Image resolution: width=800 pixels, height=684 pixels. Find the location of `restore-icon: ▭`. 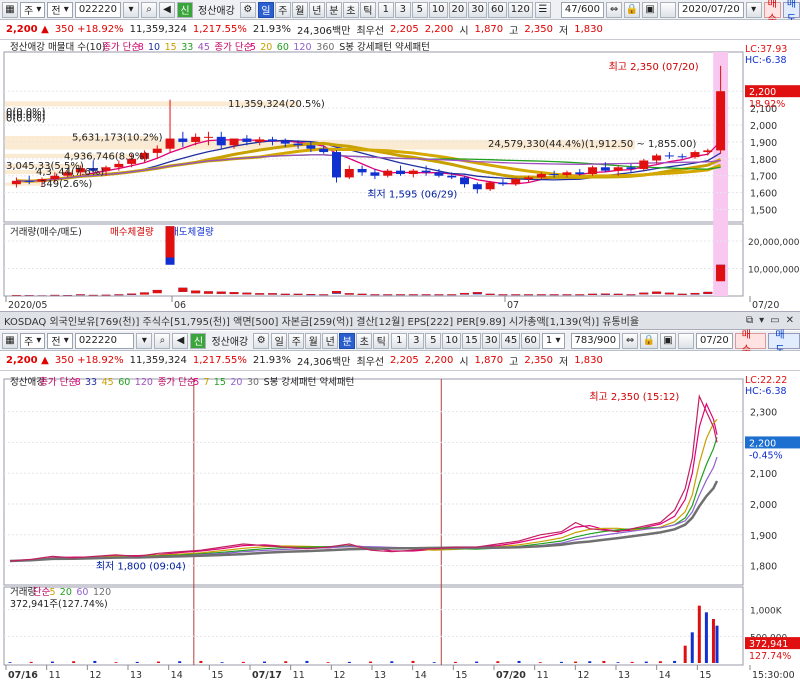

restore-icon: ▭ is located at coordinates (774, 320).